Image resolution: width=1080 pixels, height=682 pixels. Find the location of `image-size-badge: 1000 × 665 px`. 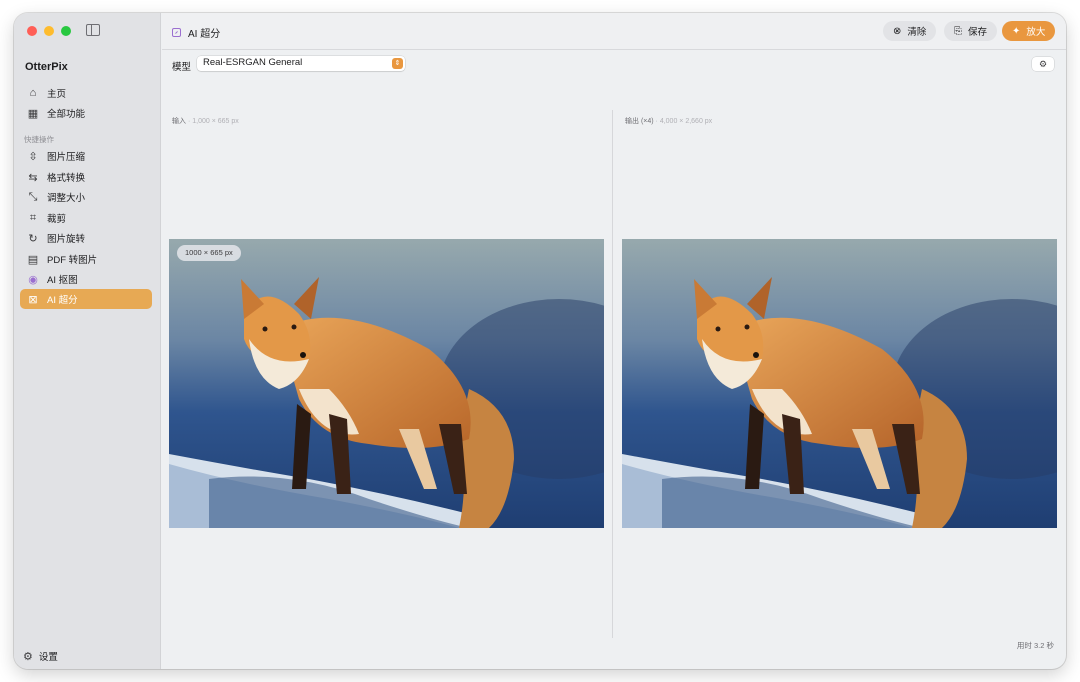

image-size-badge: 1000 × 665 px is located at coordinates (209, 253).